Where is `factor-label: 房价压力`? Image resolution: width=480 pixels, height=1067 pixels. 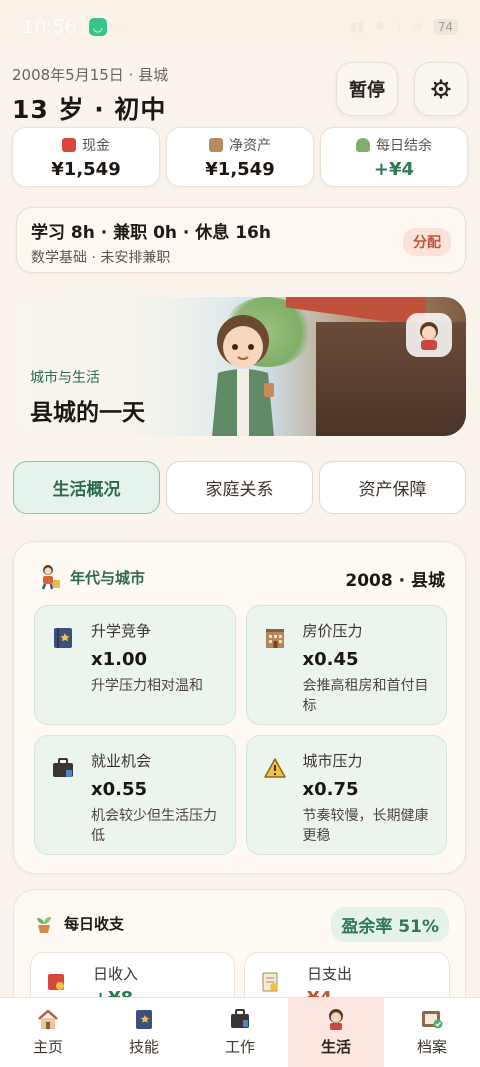
factor-label: 房价压力 is located at coordinates (332, 631).